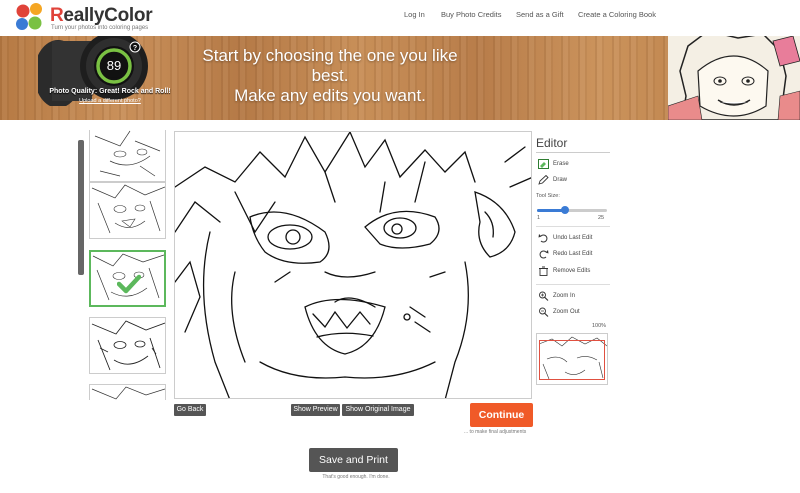 The height and width of the screenshot is (493, 800). I want to click on navigator-viewport-frame, so click(572, 360).